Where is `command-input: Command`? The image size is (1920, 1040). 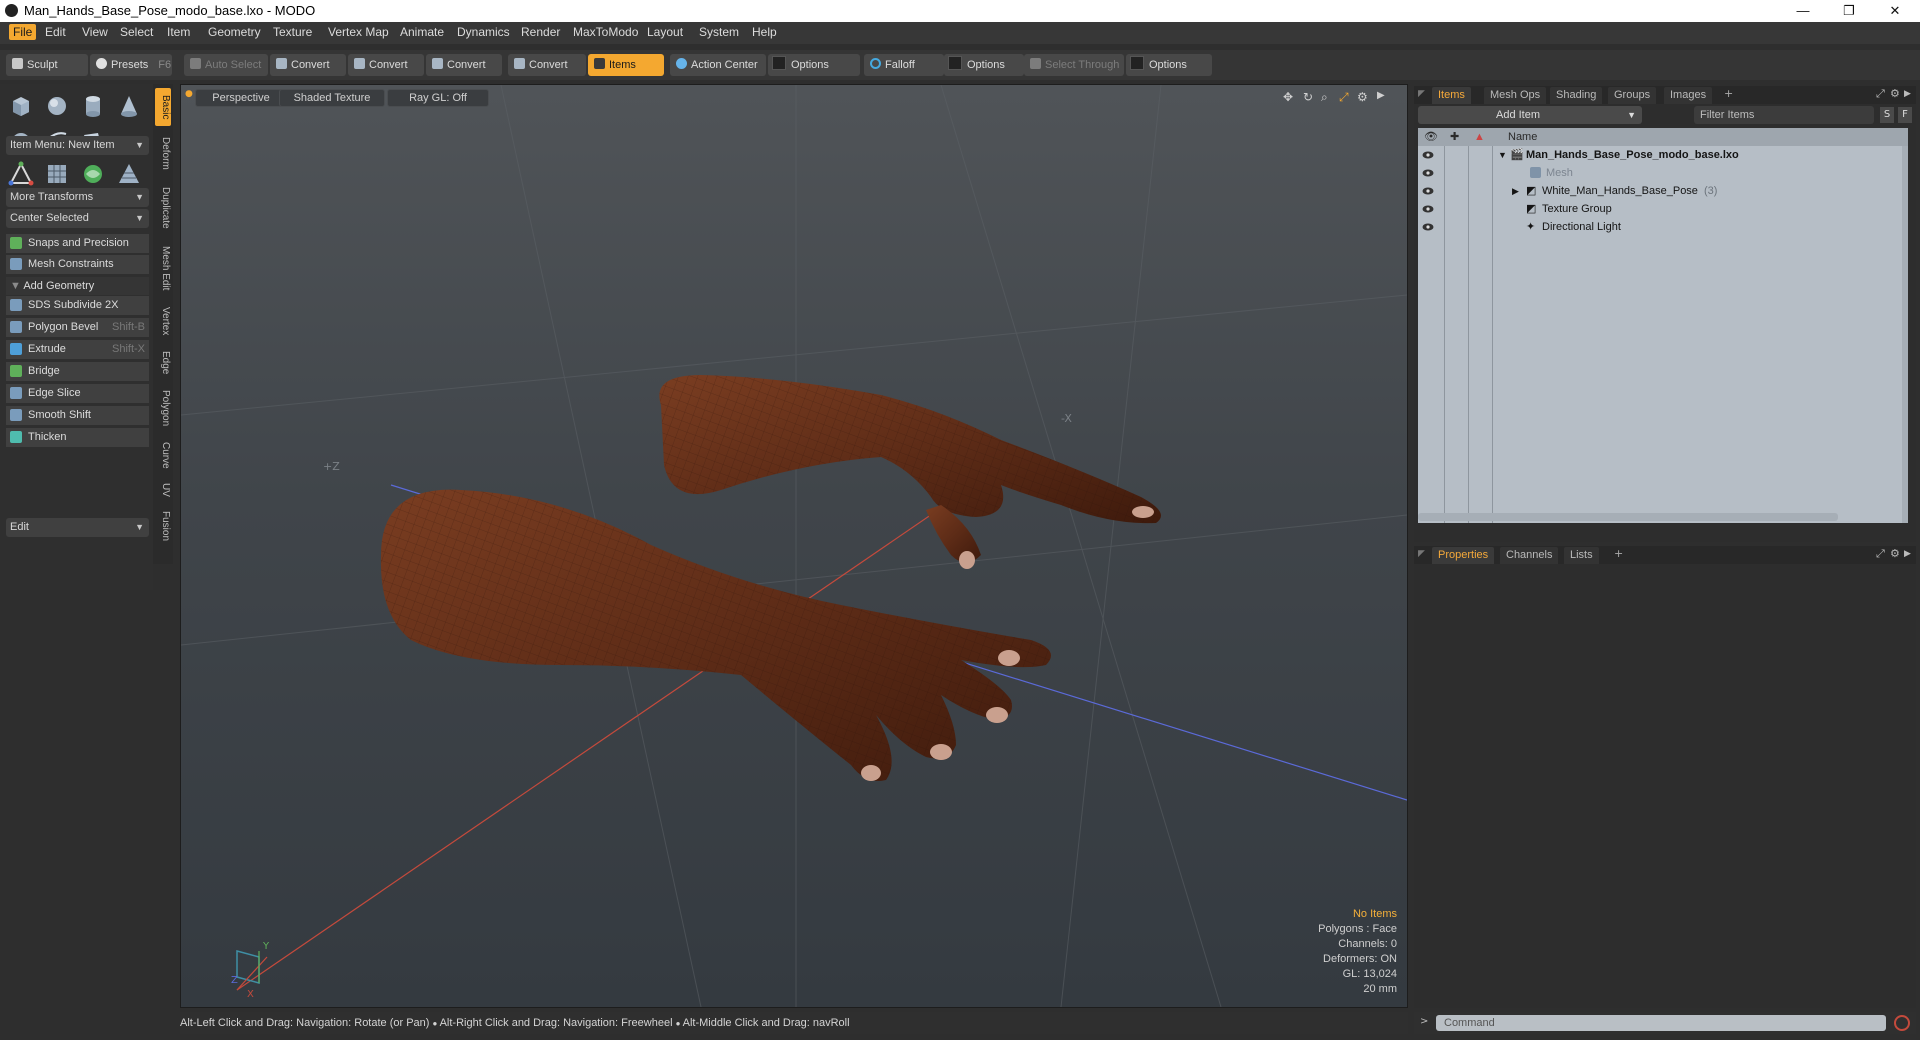 command-input: Command is located at coordinates (1661, 1023).